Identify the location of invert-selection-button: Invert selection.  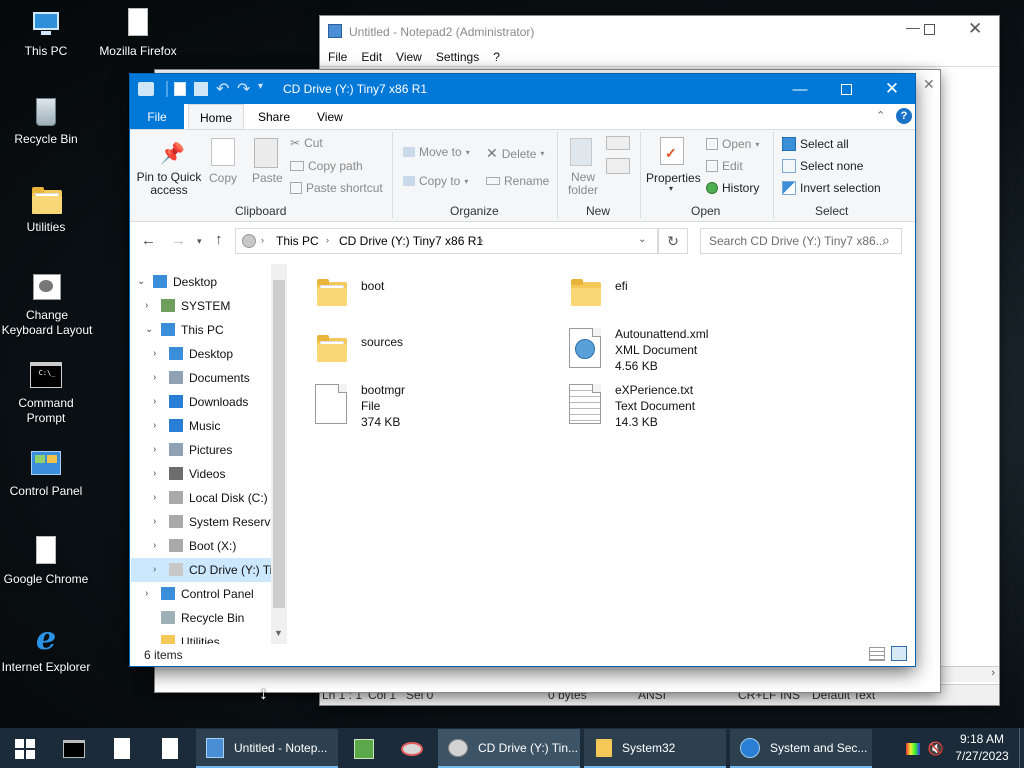
(831, 188).